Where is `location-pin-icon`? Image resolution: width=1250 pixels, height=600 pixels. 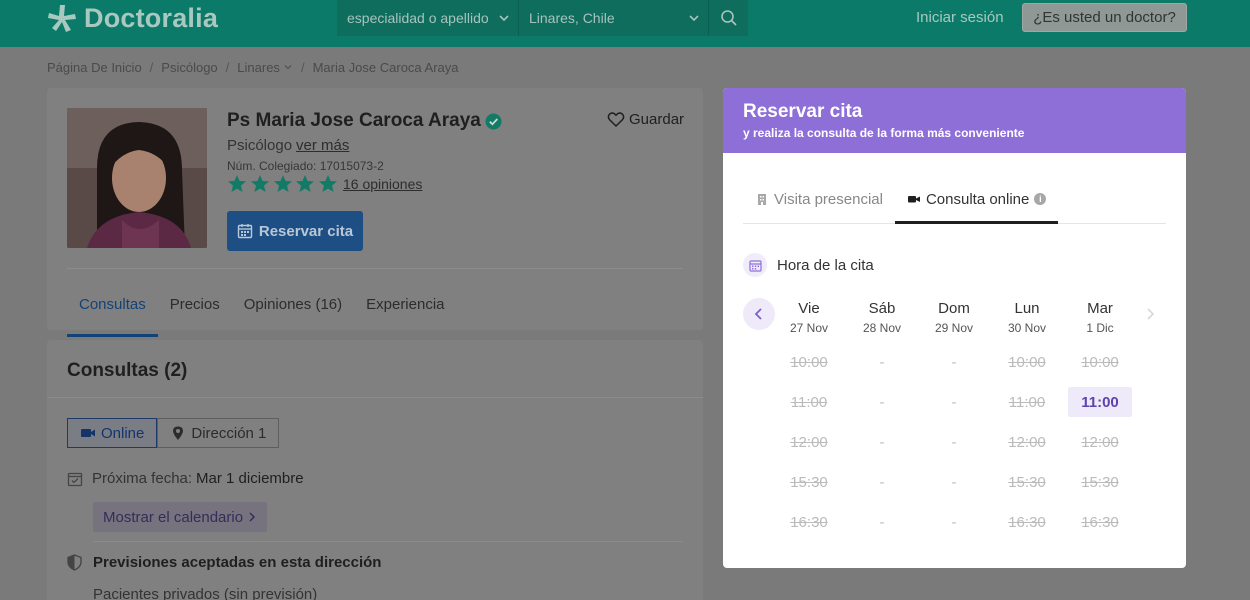 location-pin-icon is located at coordinates (178, 433).